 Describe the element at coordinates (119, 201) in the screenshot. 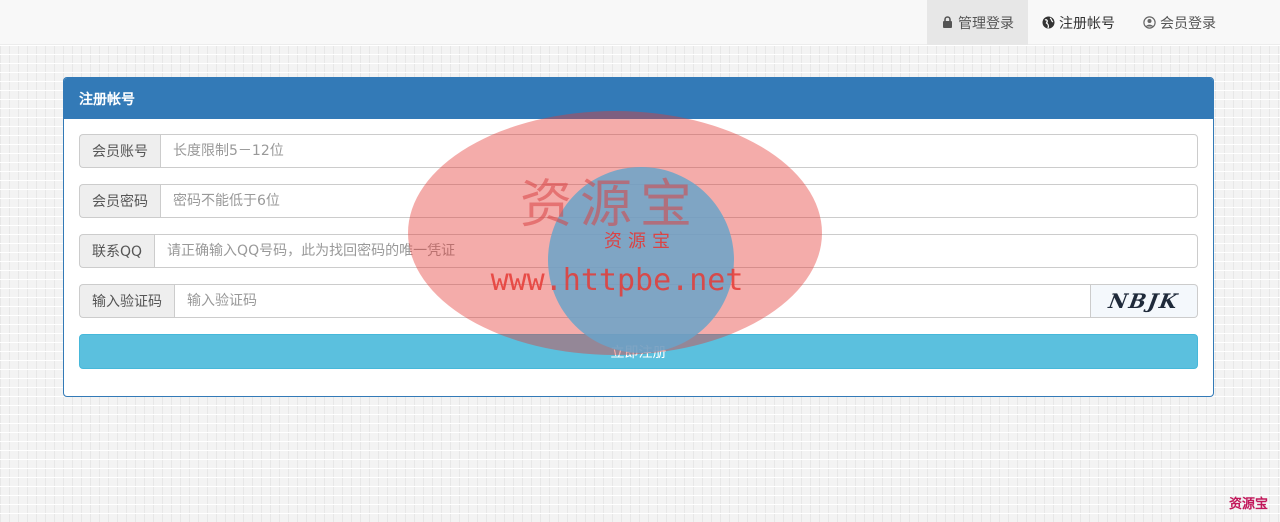

I see `password-label: 会员密码` at that location.